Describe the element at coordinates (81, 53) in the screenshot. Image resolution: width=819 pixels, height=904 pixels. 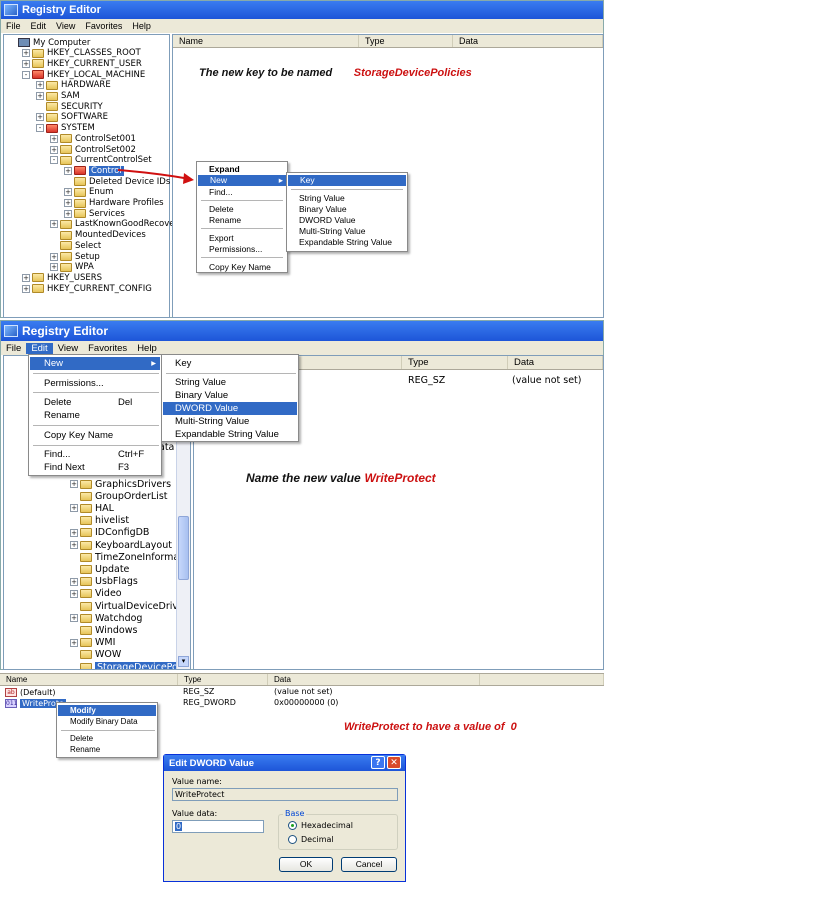
I see `tree-node: + HKEY_CLASSES_ROOT` at that location.